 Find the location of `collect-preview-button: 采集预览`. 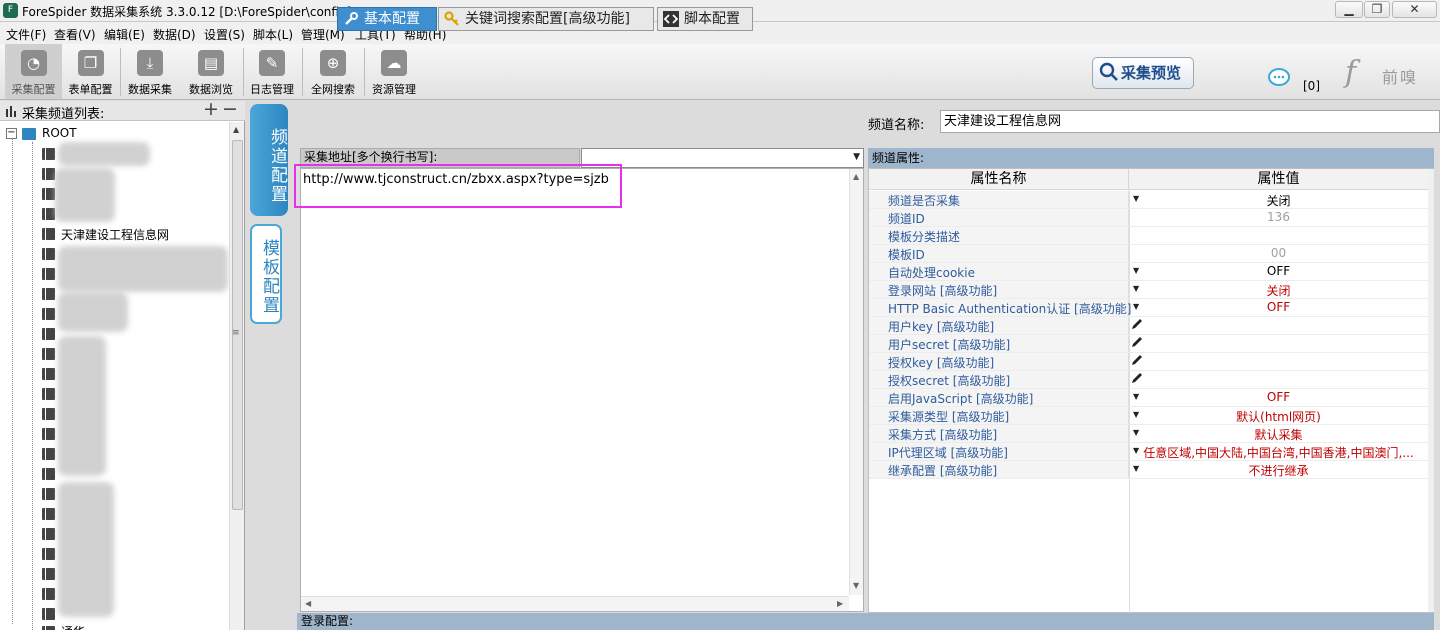

collect-preview-button: 采集预览 is located at coordinates (1143, 73).